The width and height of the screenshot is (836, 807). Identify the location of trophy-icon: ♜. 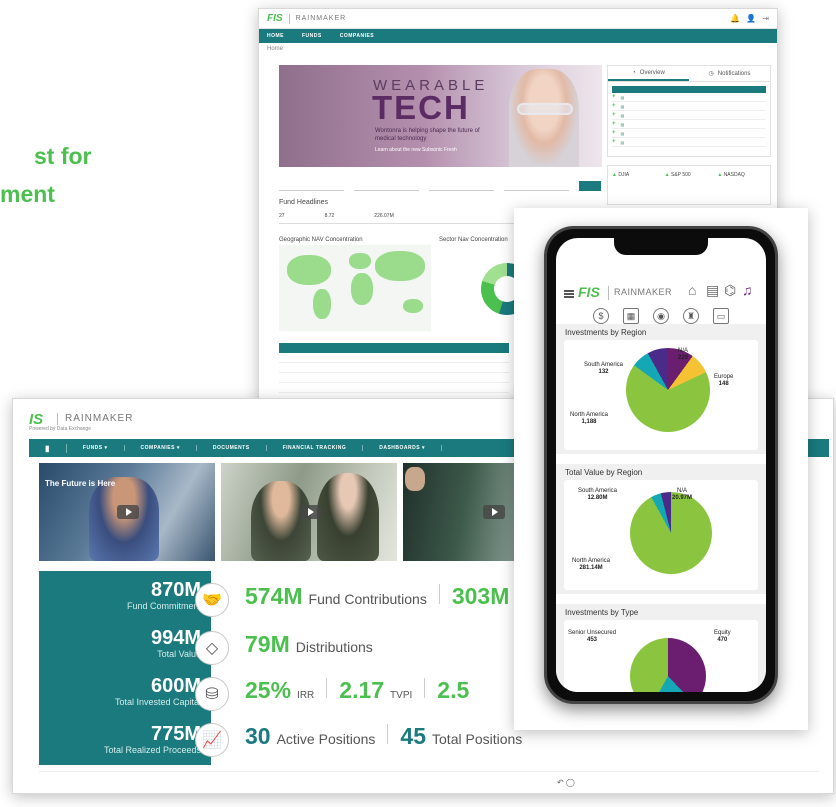
(691, 316).